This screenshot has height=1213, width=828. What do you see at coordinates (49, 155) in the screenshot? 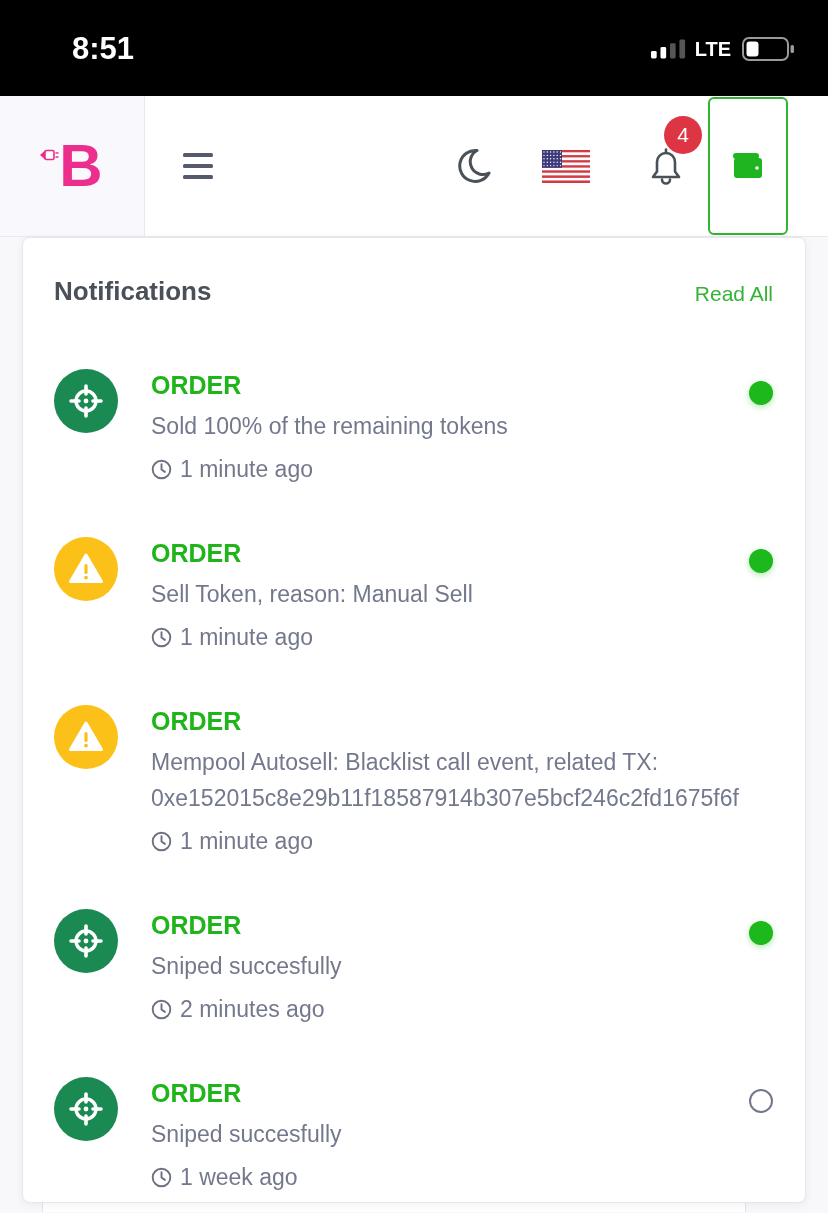
I see `rocket-icon` at bounding box center [49, 155].